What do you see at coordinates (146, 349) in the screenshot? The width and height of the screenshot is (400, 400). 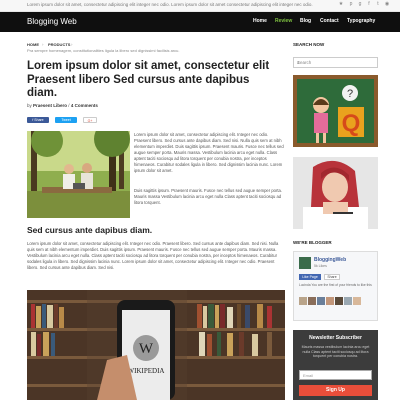 I see `svg-text: W` at bounding box center [146, 349].